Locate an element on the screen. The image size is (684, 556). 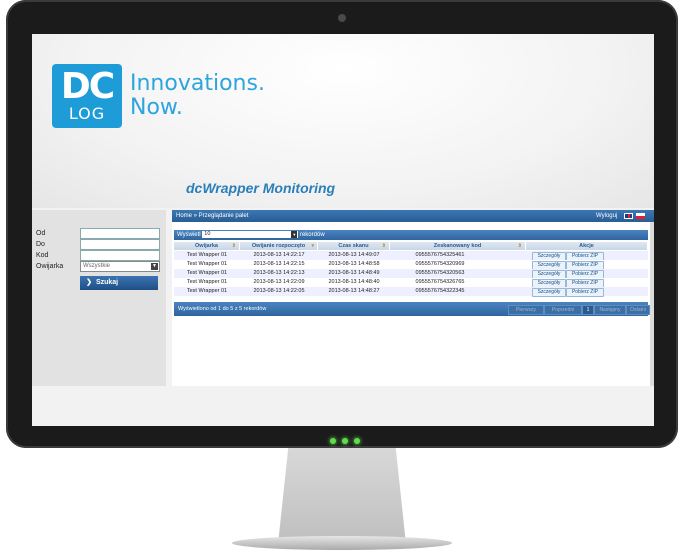
tagline-line2: Now. is located at coordinates (156, 107).